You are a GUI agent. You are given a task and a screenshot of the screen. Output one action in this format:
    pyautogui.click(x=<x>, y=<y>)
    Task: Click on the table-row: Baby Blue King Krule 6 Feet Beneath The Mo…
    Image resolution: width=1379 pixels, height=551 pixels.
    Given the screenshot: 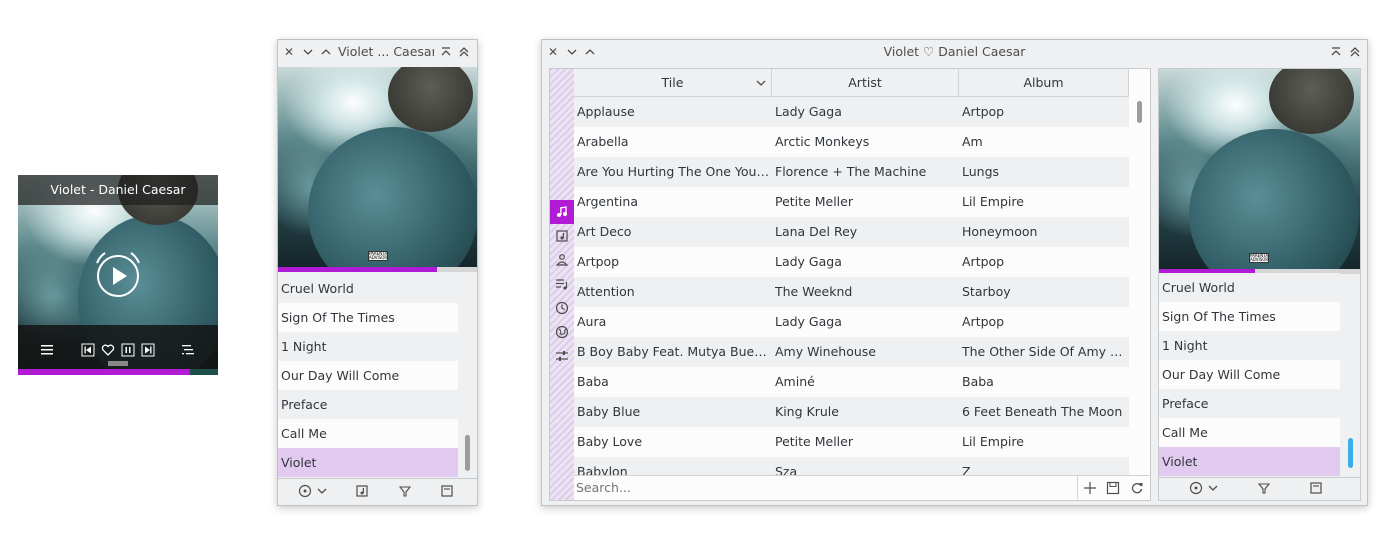 What is the action you would take?
    pyautogui.click(x=851, y=412)
    